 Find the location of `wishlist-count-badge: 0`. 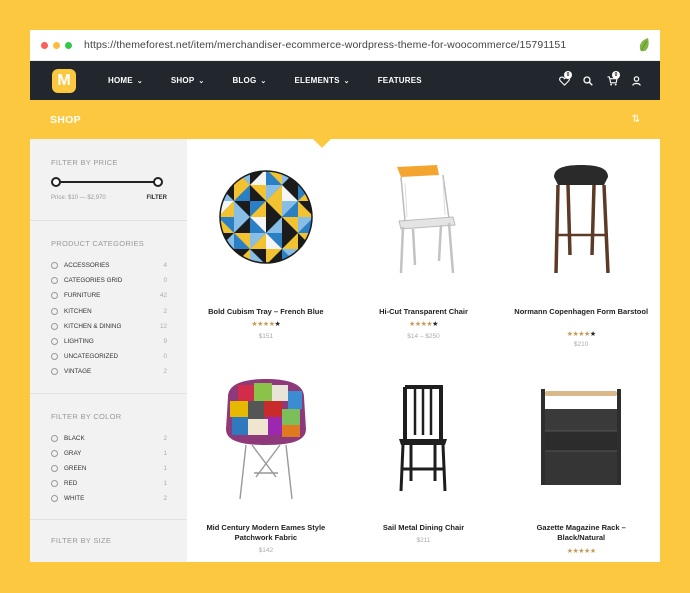

wishlist-count-badge: 0 is located at coordinates (568, 74).